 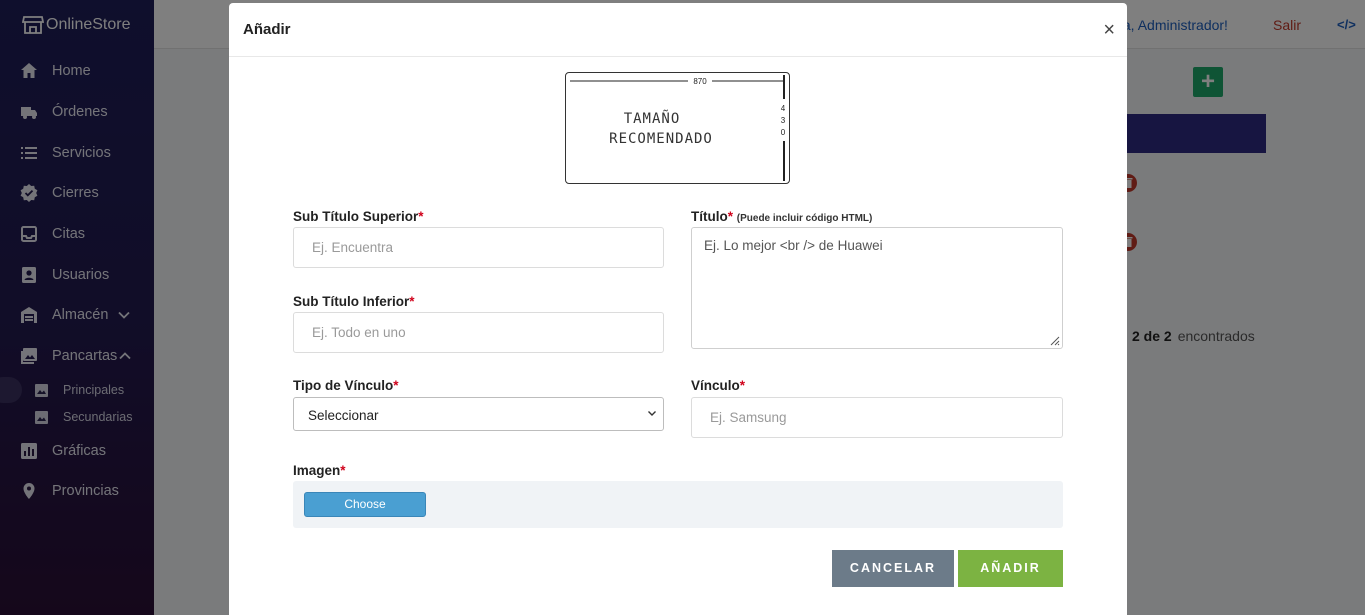 I want to click on image-label: Imagen*, so click(x=319, y=470).